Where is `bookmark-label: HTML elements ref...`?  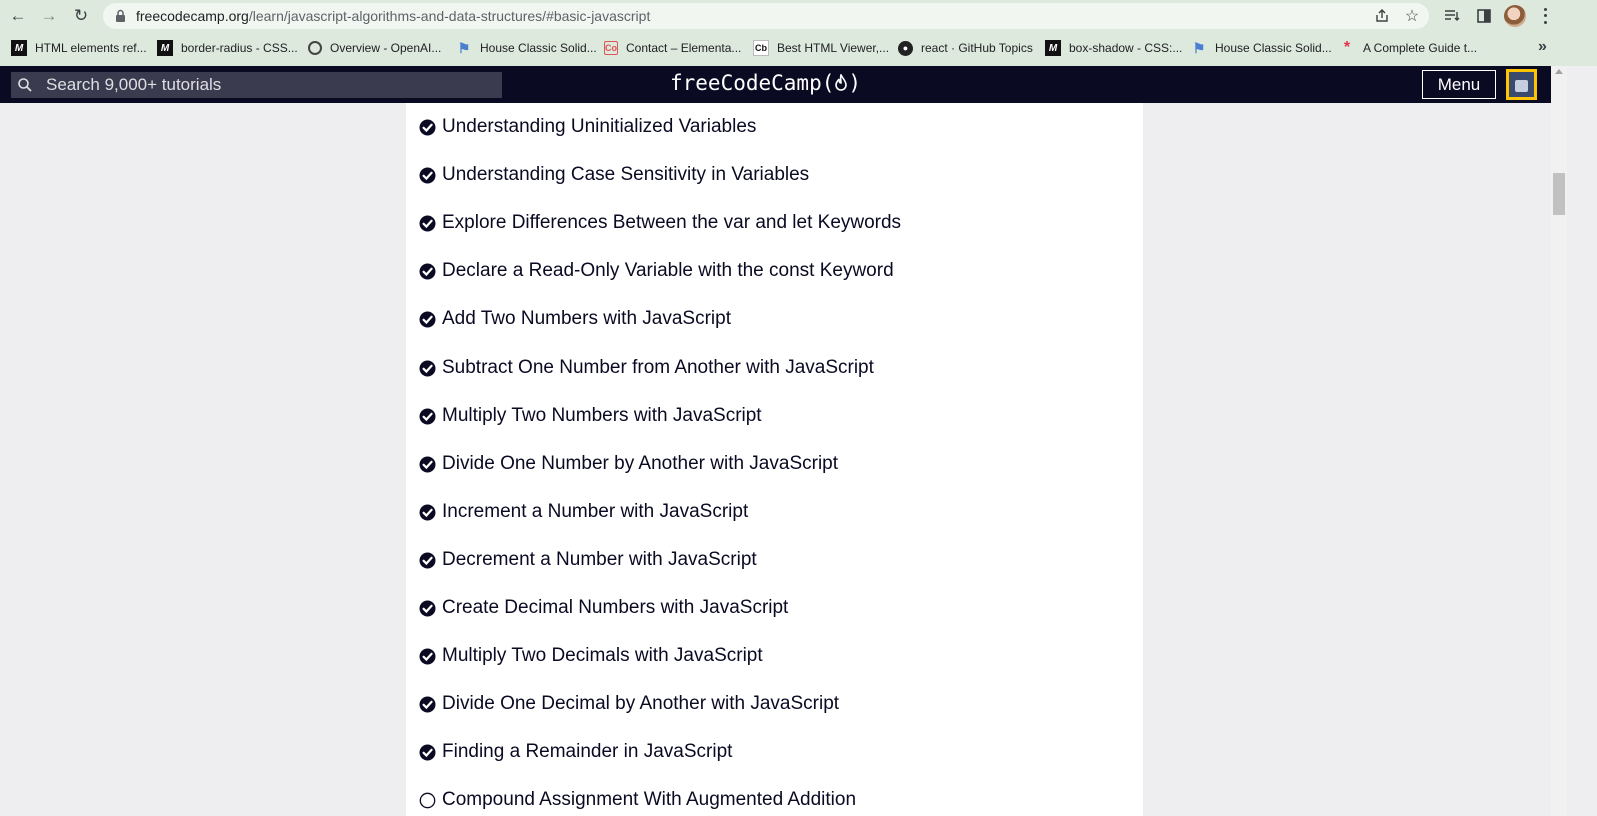
bookmark-label: HTML elements ref... is located at coordinates (91, 48).